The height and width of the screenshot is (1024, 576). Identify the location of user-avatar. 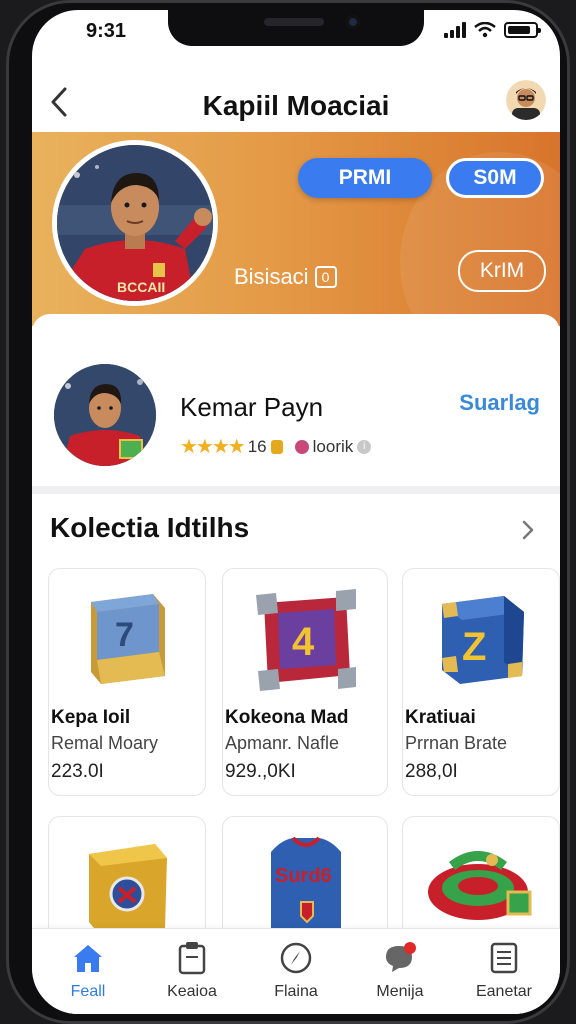
(526, 100).